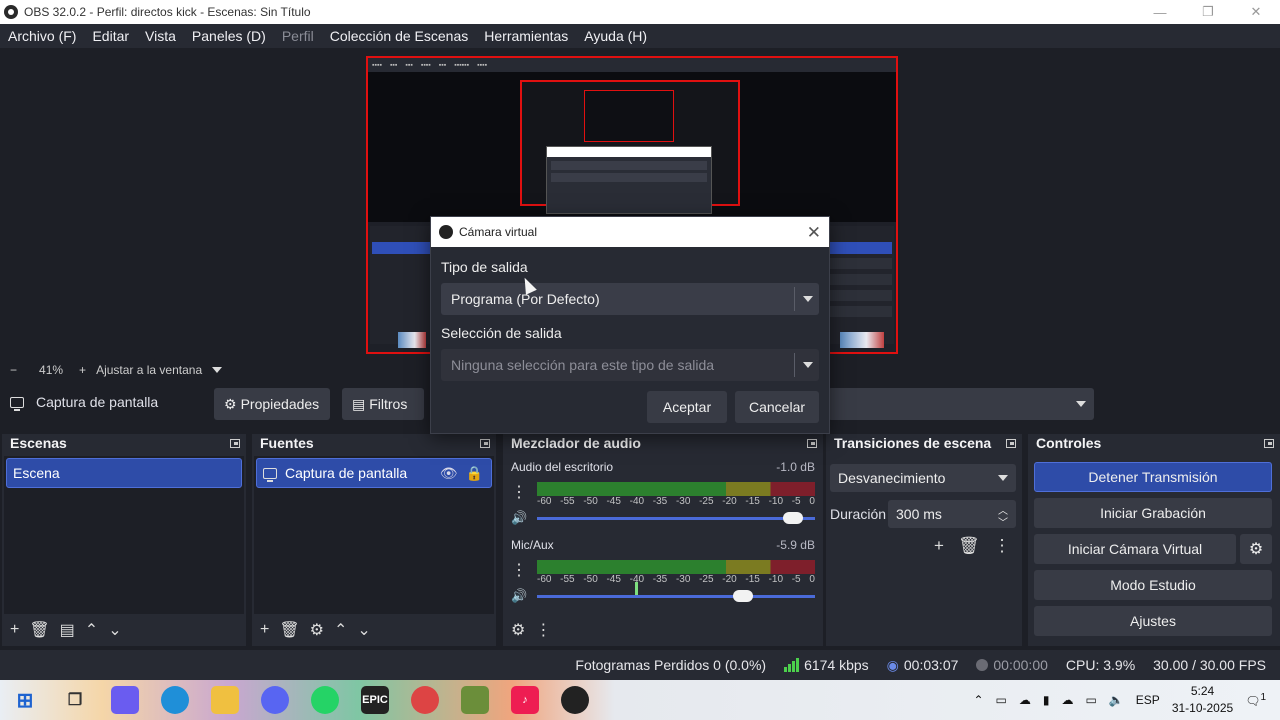 Image resolution: width=1280 pixels, height=720 pixels. I want to click on minecraft-icon, so click(475, 700).